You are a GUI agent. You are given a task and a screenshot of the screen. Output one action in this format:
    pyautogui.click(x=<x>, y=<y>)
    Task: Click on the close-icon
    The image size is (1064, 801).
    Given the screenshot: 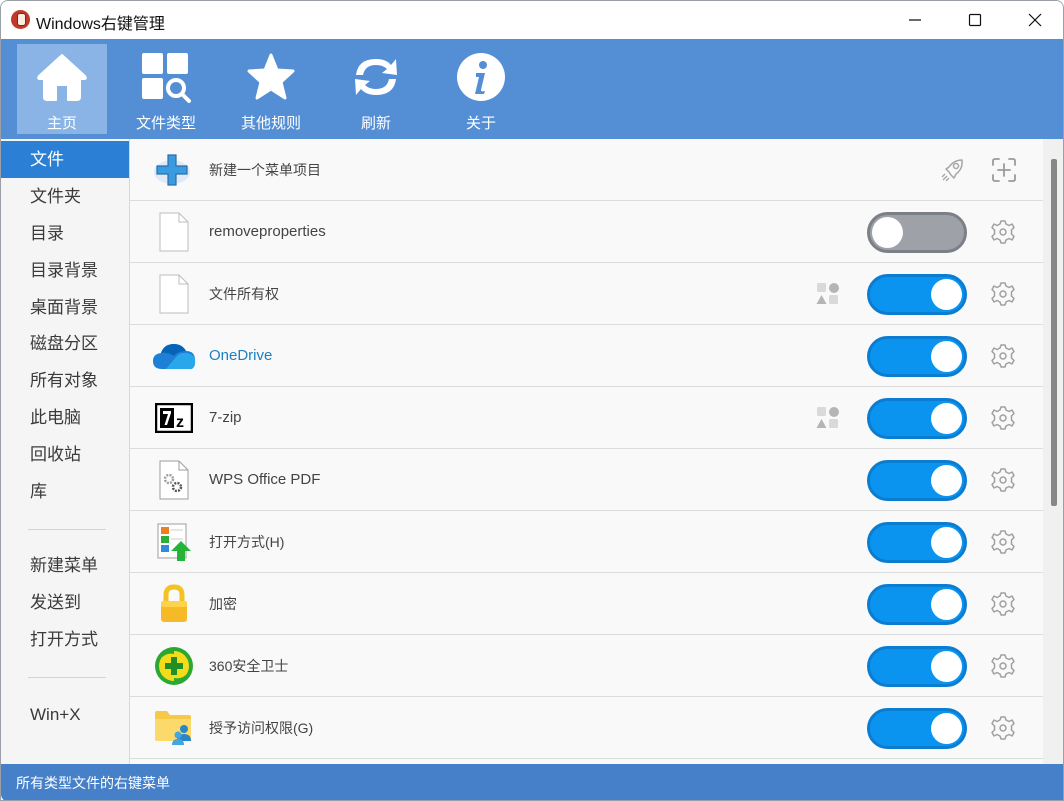 What is the action you would take?
    pyautogui.click(x=1035, y=20)
    